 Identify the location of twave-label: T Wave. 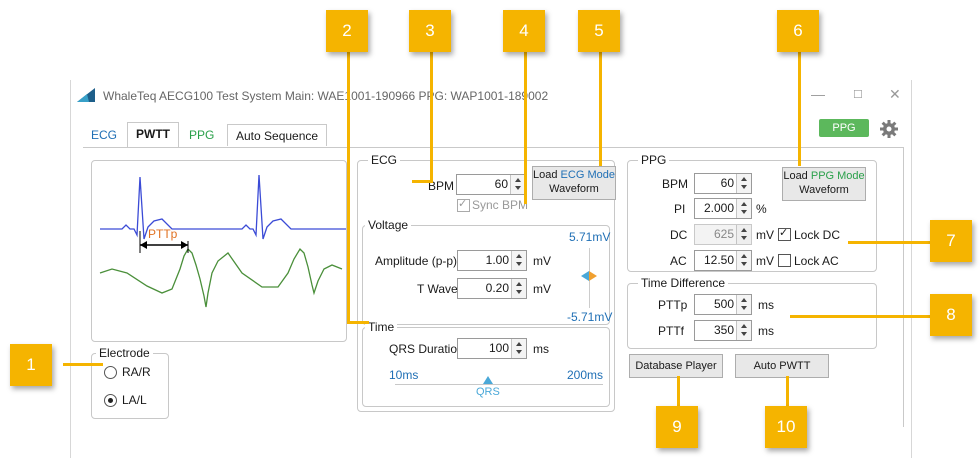
(437, 289).